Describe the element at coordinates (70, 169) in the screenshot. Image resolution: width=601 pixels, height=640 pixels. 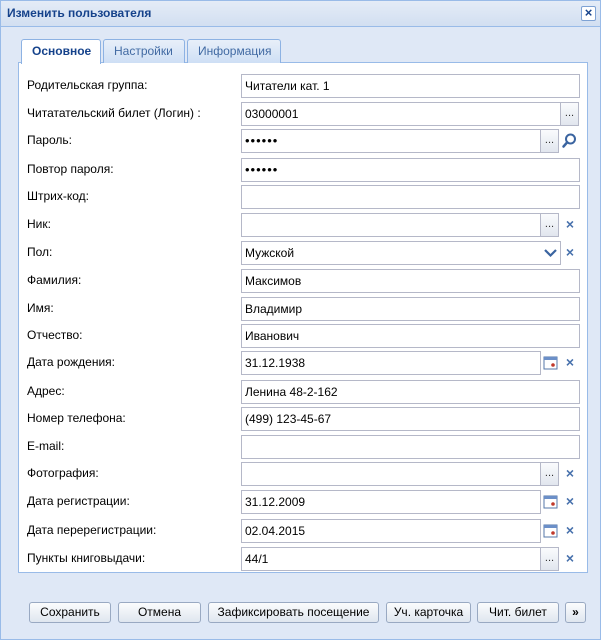
I see `password-repeat-label: Повтор пароля:` at that location.